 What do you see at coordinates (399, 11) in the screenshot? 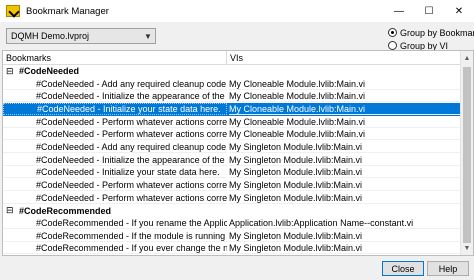
I see `minimize-button: —` at bounding box center [399, 11].